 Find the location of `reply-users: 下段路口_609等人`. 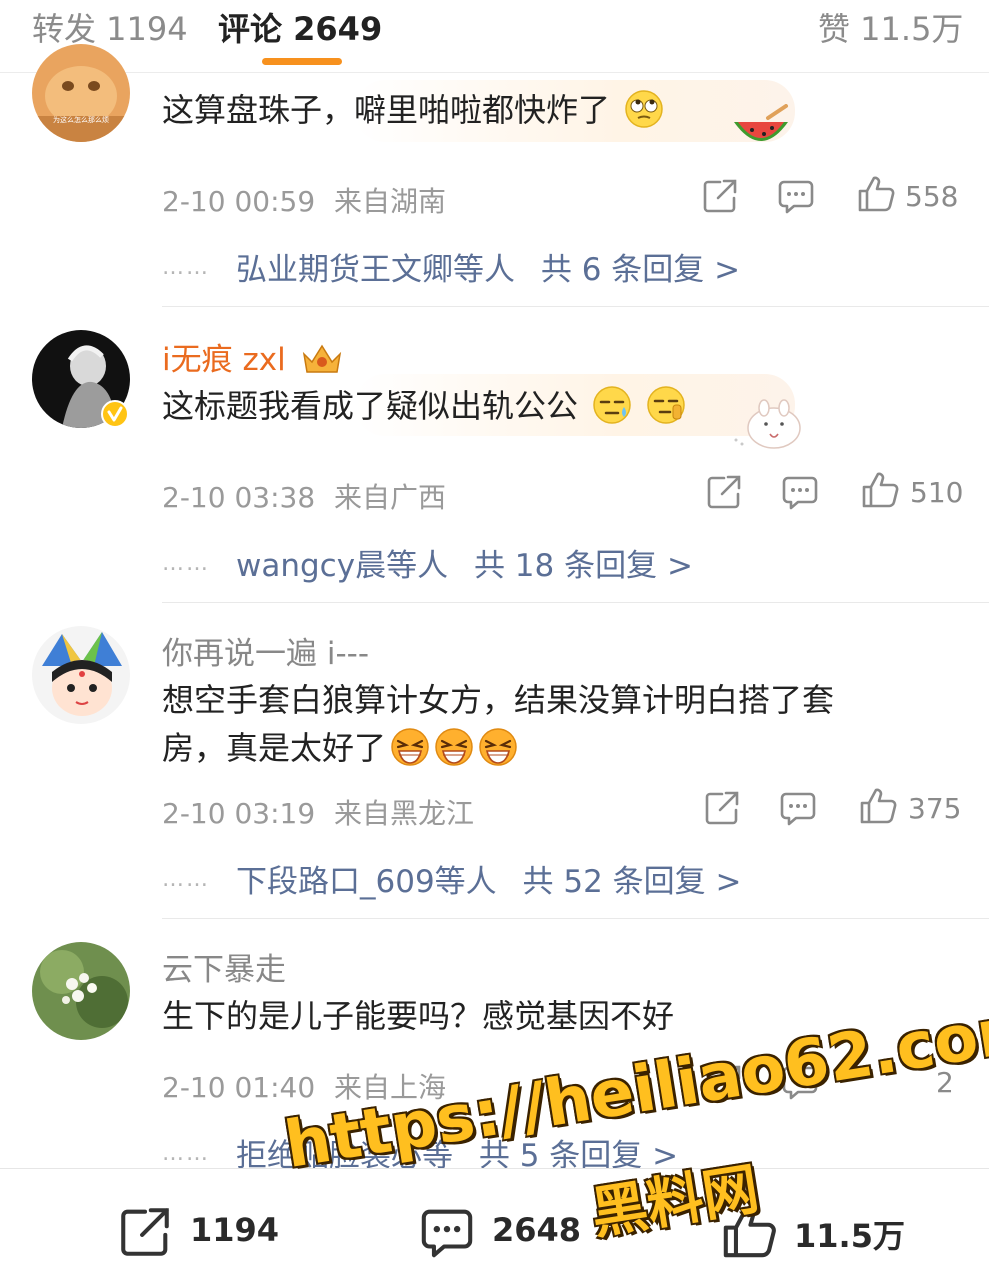

reply-users: 下段路口_609等人 is located at coordinates (366, 882).